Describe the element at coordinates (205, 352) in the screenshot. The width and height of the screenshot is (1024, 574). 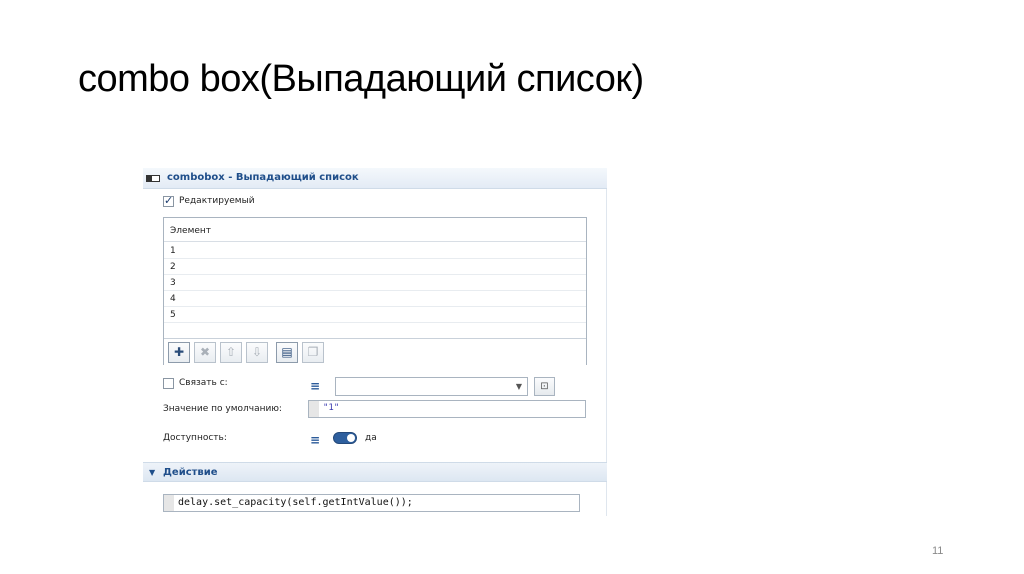
I see `delete-icon: ✖` at that location.